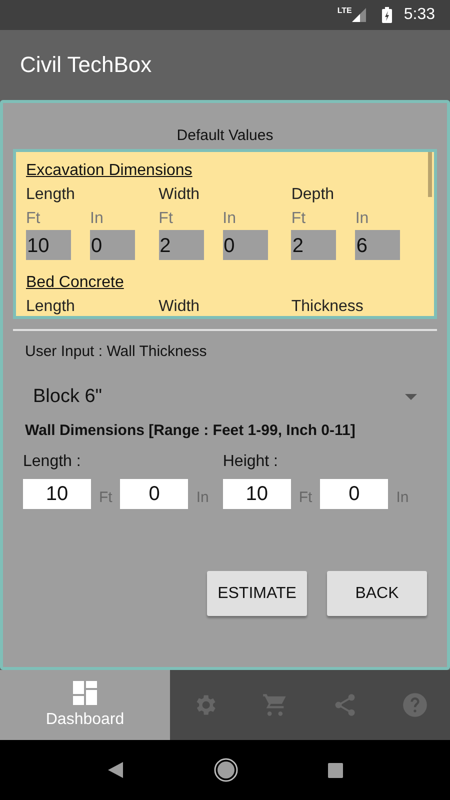 The height and width of the screenshot is (800, 450). Describe the element at coordinates (430, 174) in the screenshot. I see `scrollbar-thumb` at that location.